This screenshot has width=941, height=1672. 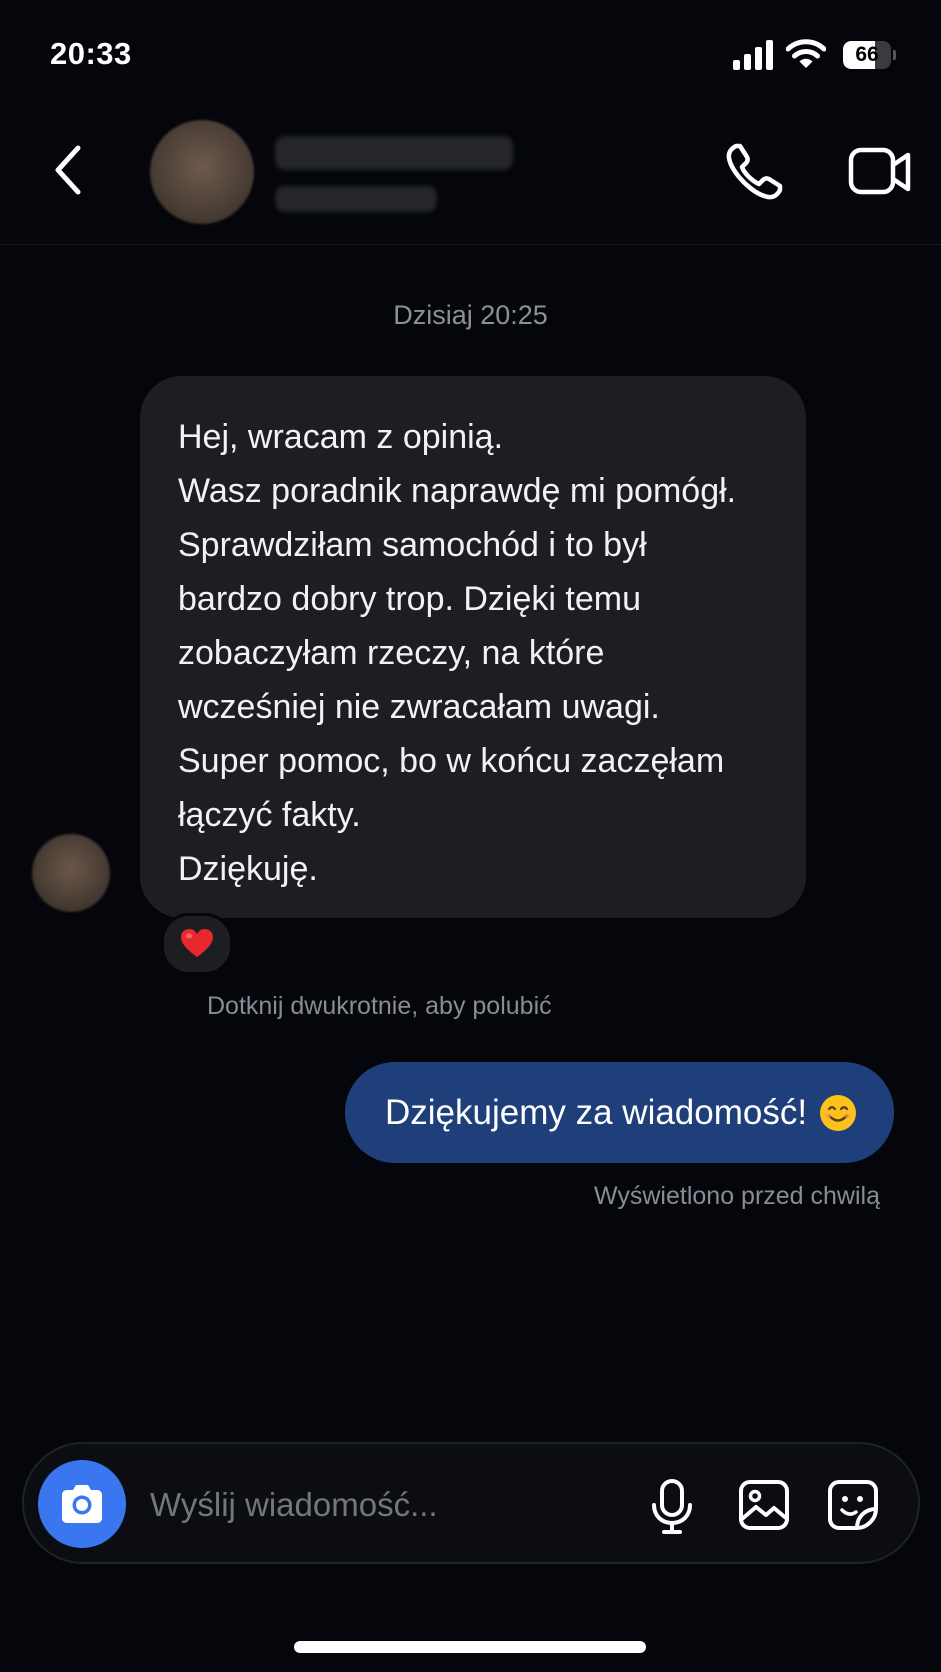 What do you see at coordinates (451, 761) in the screenshot?
I see `message-line: Super pomoc, bo w końcu zaczęłam` at bounding box center [451, 761].